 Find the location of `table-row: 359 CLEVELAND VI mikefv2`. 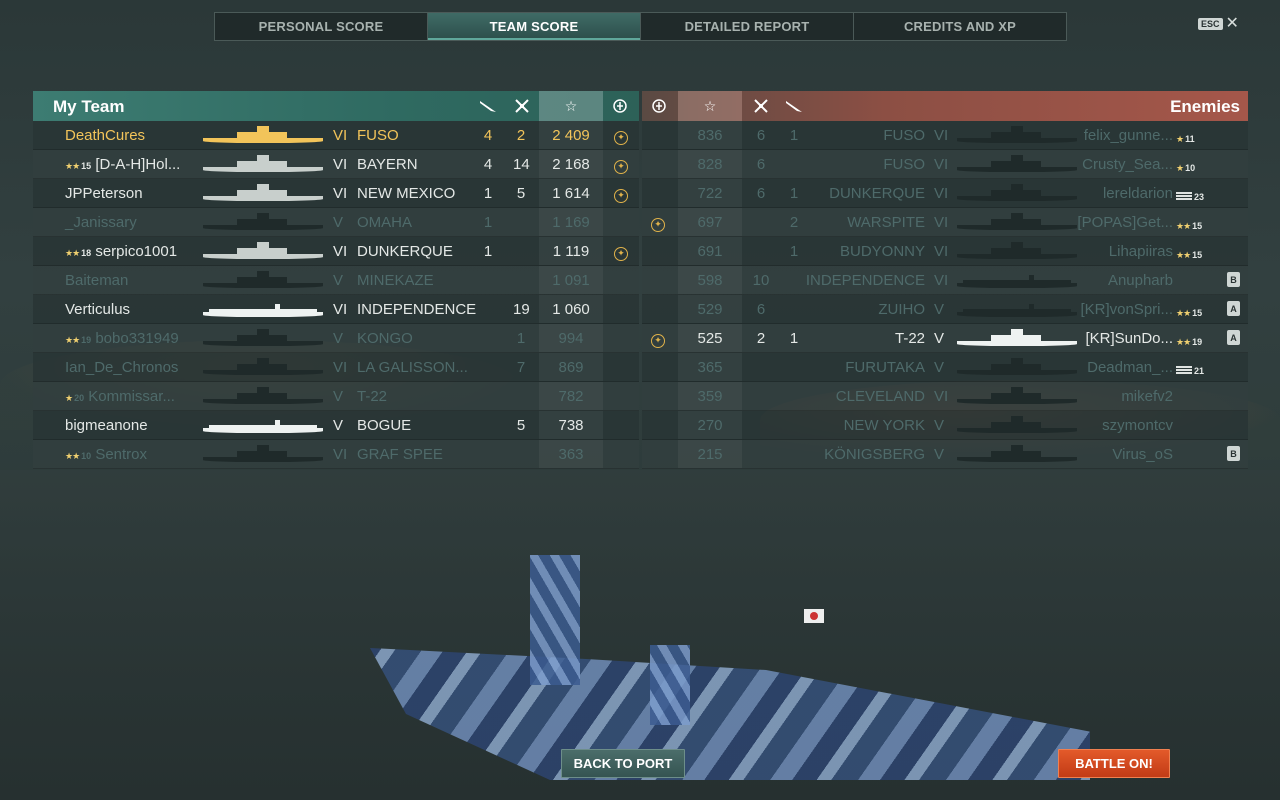

table-row: 359 CLEVELAND VI mikefv2 is located at coordinates (945, 396).